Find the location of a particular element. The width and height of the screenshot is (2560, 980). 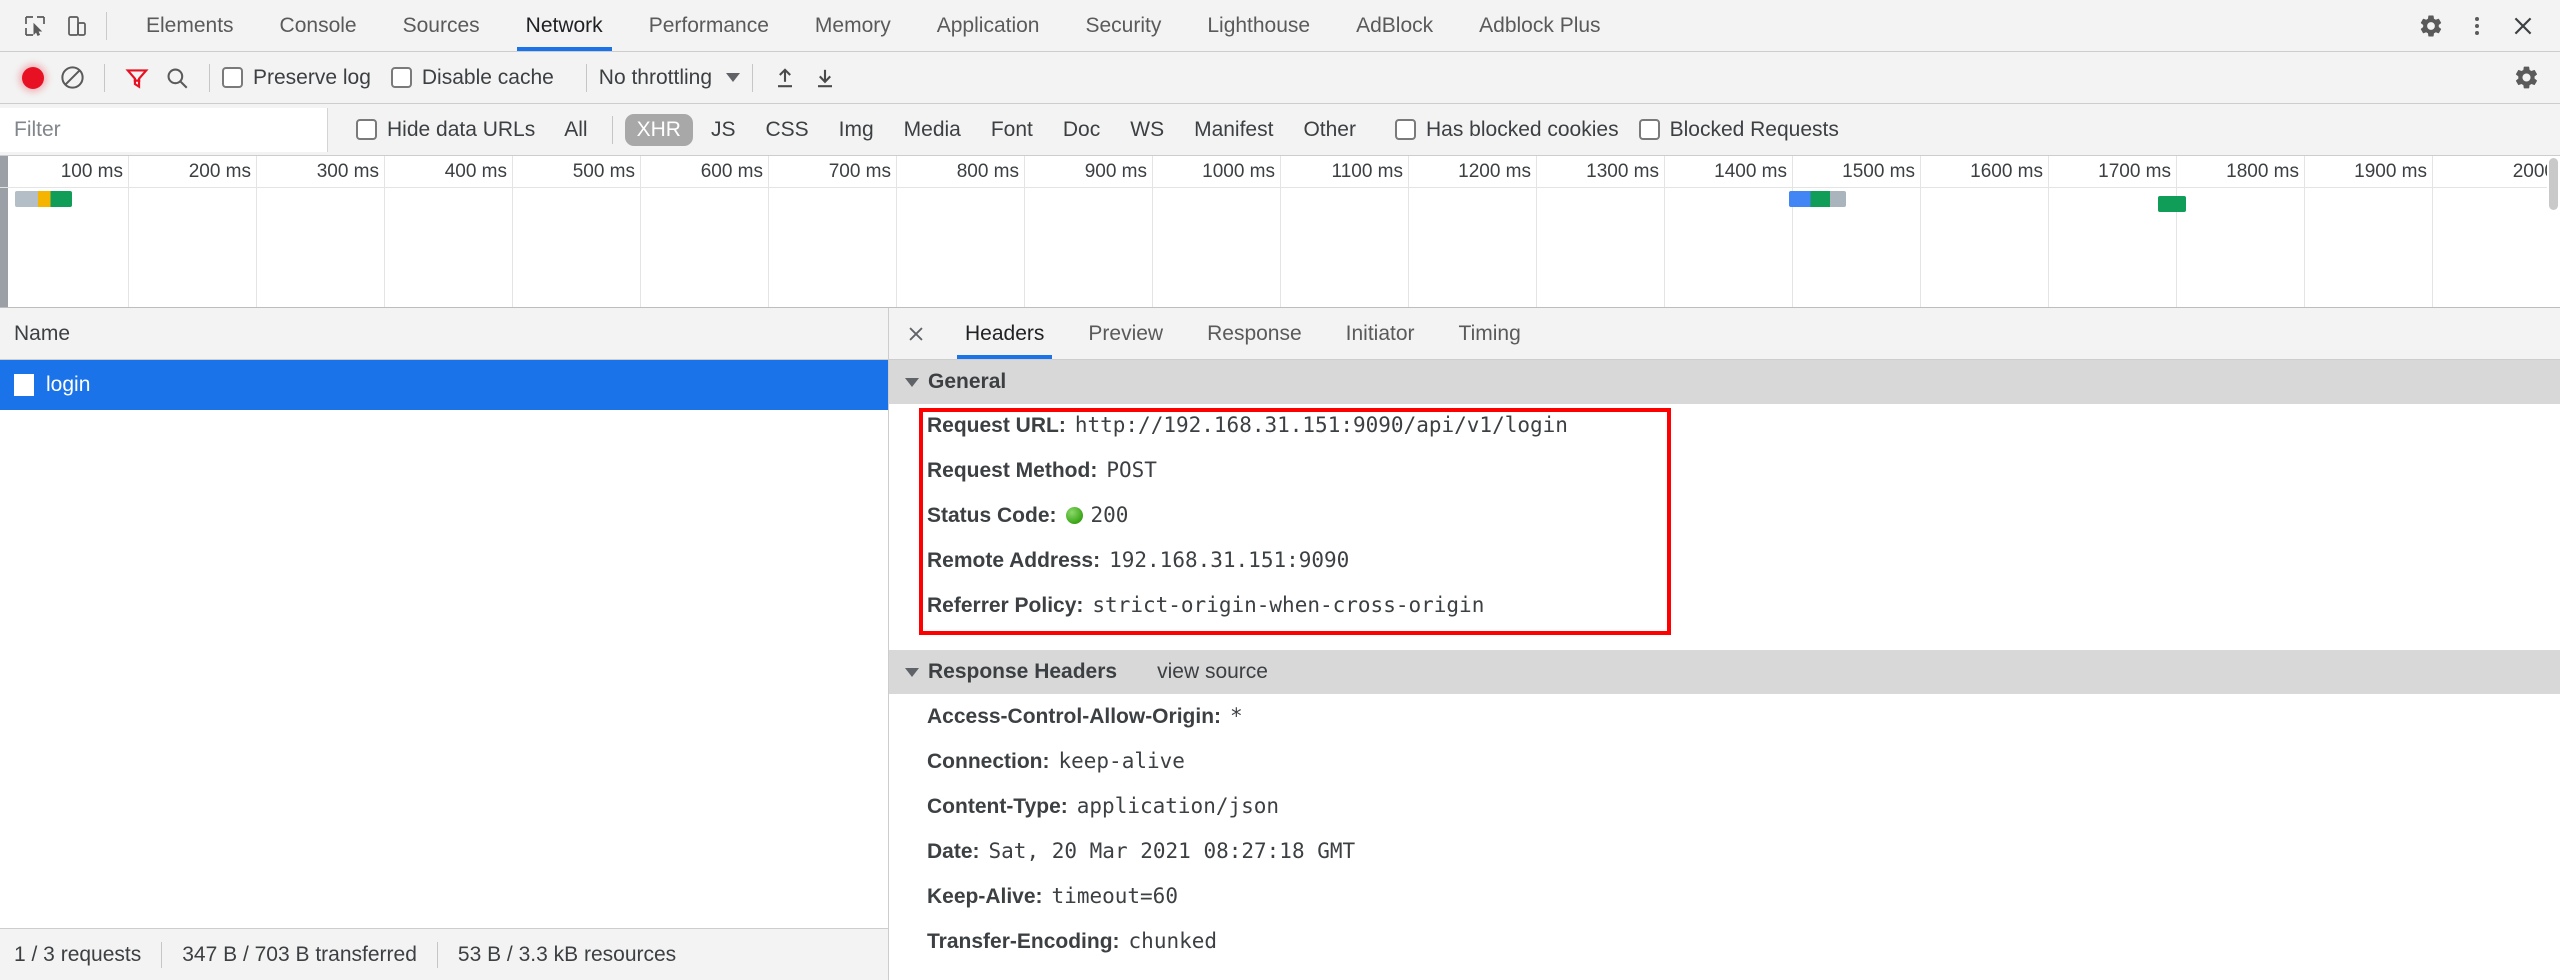

type-filter-other: Other is located at coordinates (1329, 130).